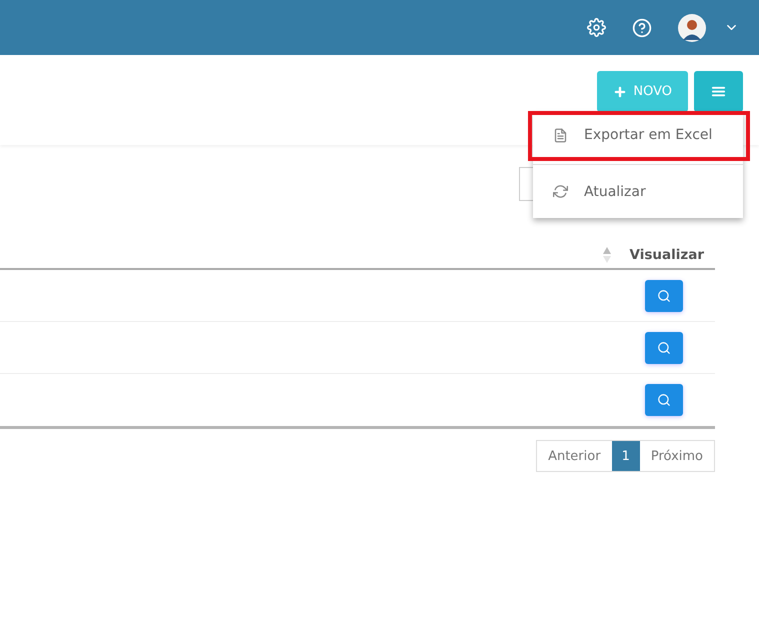  Describe the element at coordinates (638, 191) in the screenshot. I see `menu-item: Atualizar` at that location.